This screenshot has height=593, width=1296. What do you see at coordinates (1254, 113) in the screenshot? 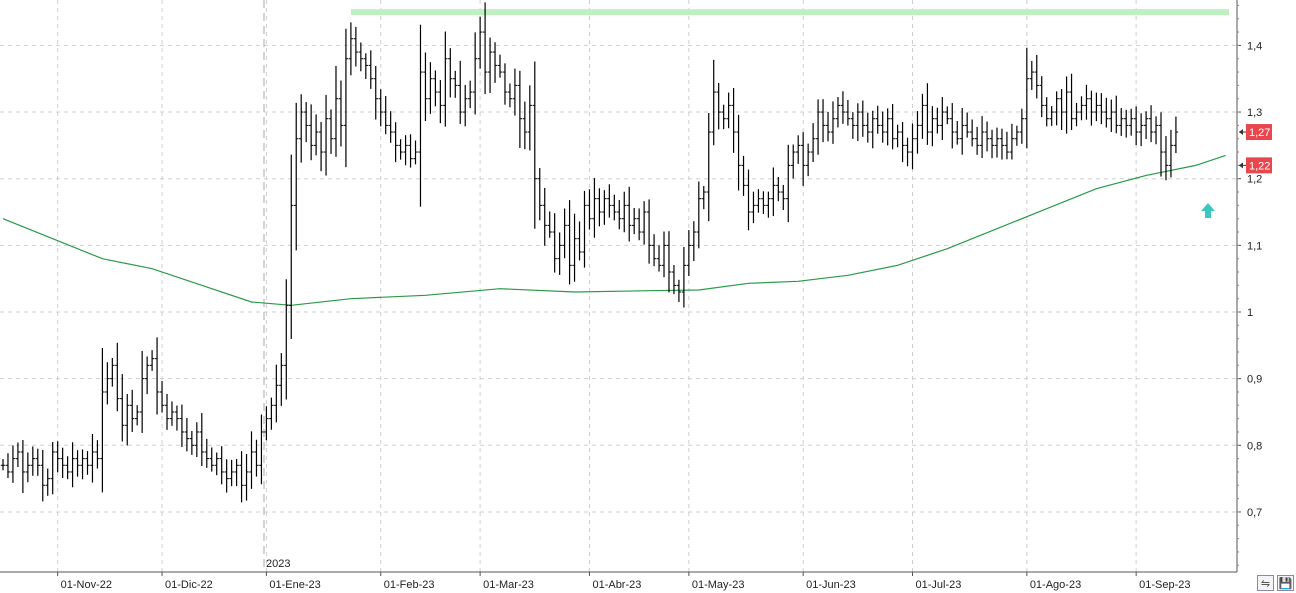
I see `y-tick-label: 1,3` at bounding box center [1254, 113].